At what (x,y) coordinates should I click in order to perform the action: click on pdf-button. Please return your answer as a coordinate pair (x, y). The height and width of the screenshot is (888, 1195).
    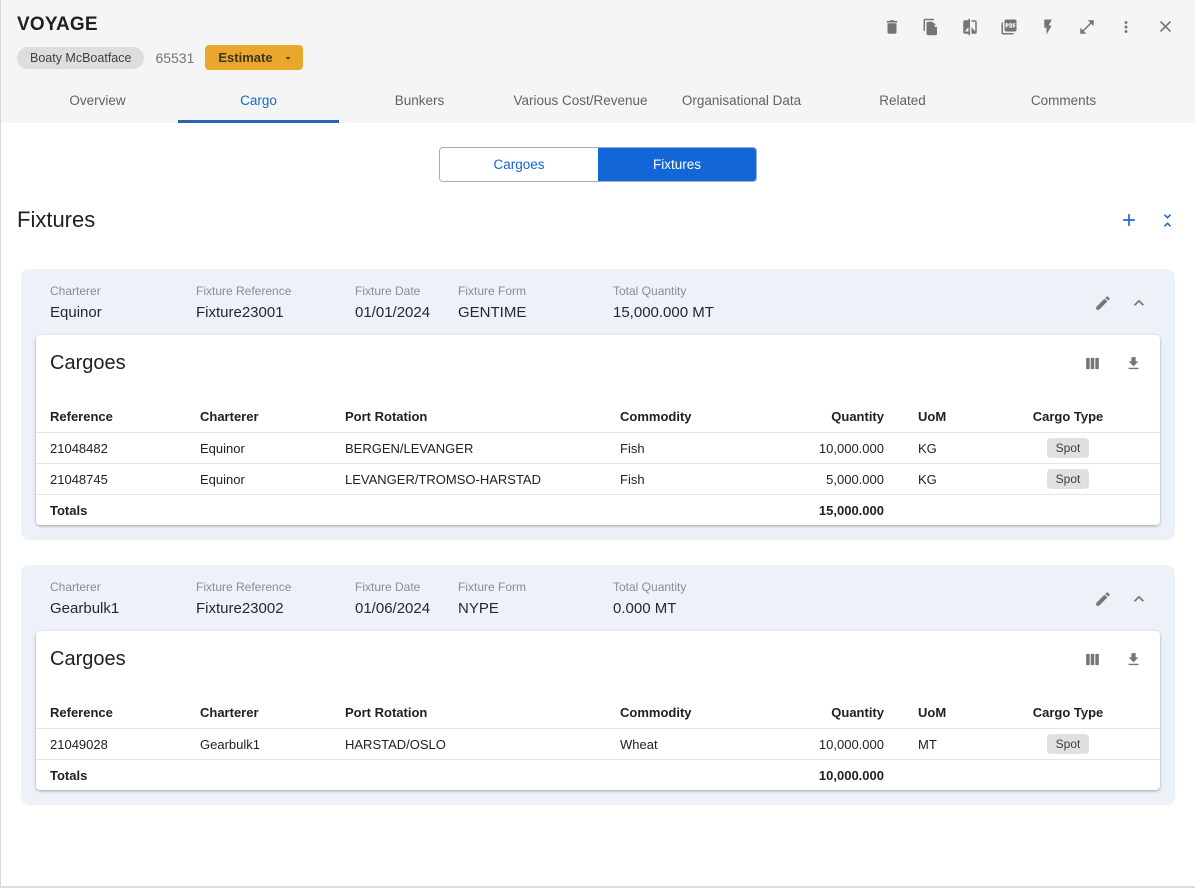
    Looking at the image, I should click on (1009, 27).